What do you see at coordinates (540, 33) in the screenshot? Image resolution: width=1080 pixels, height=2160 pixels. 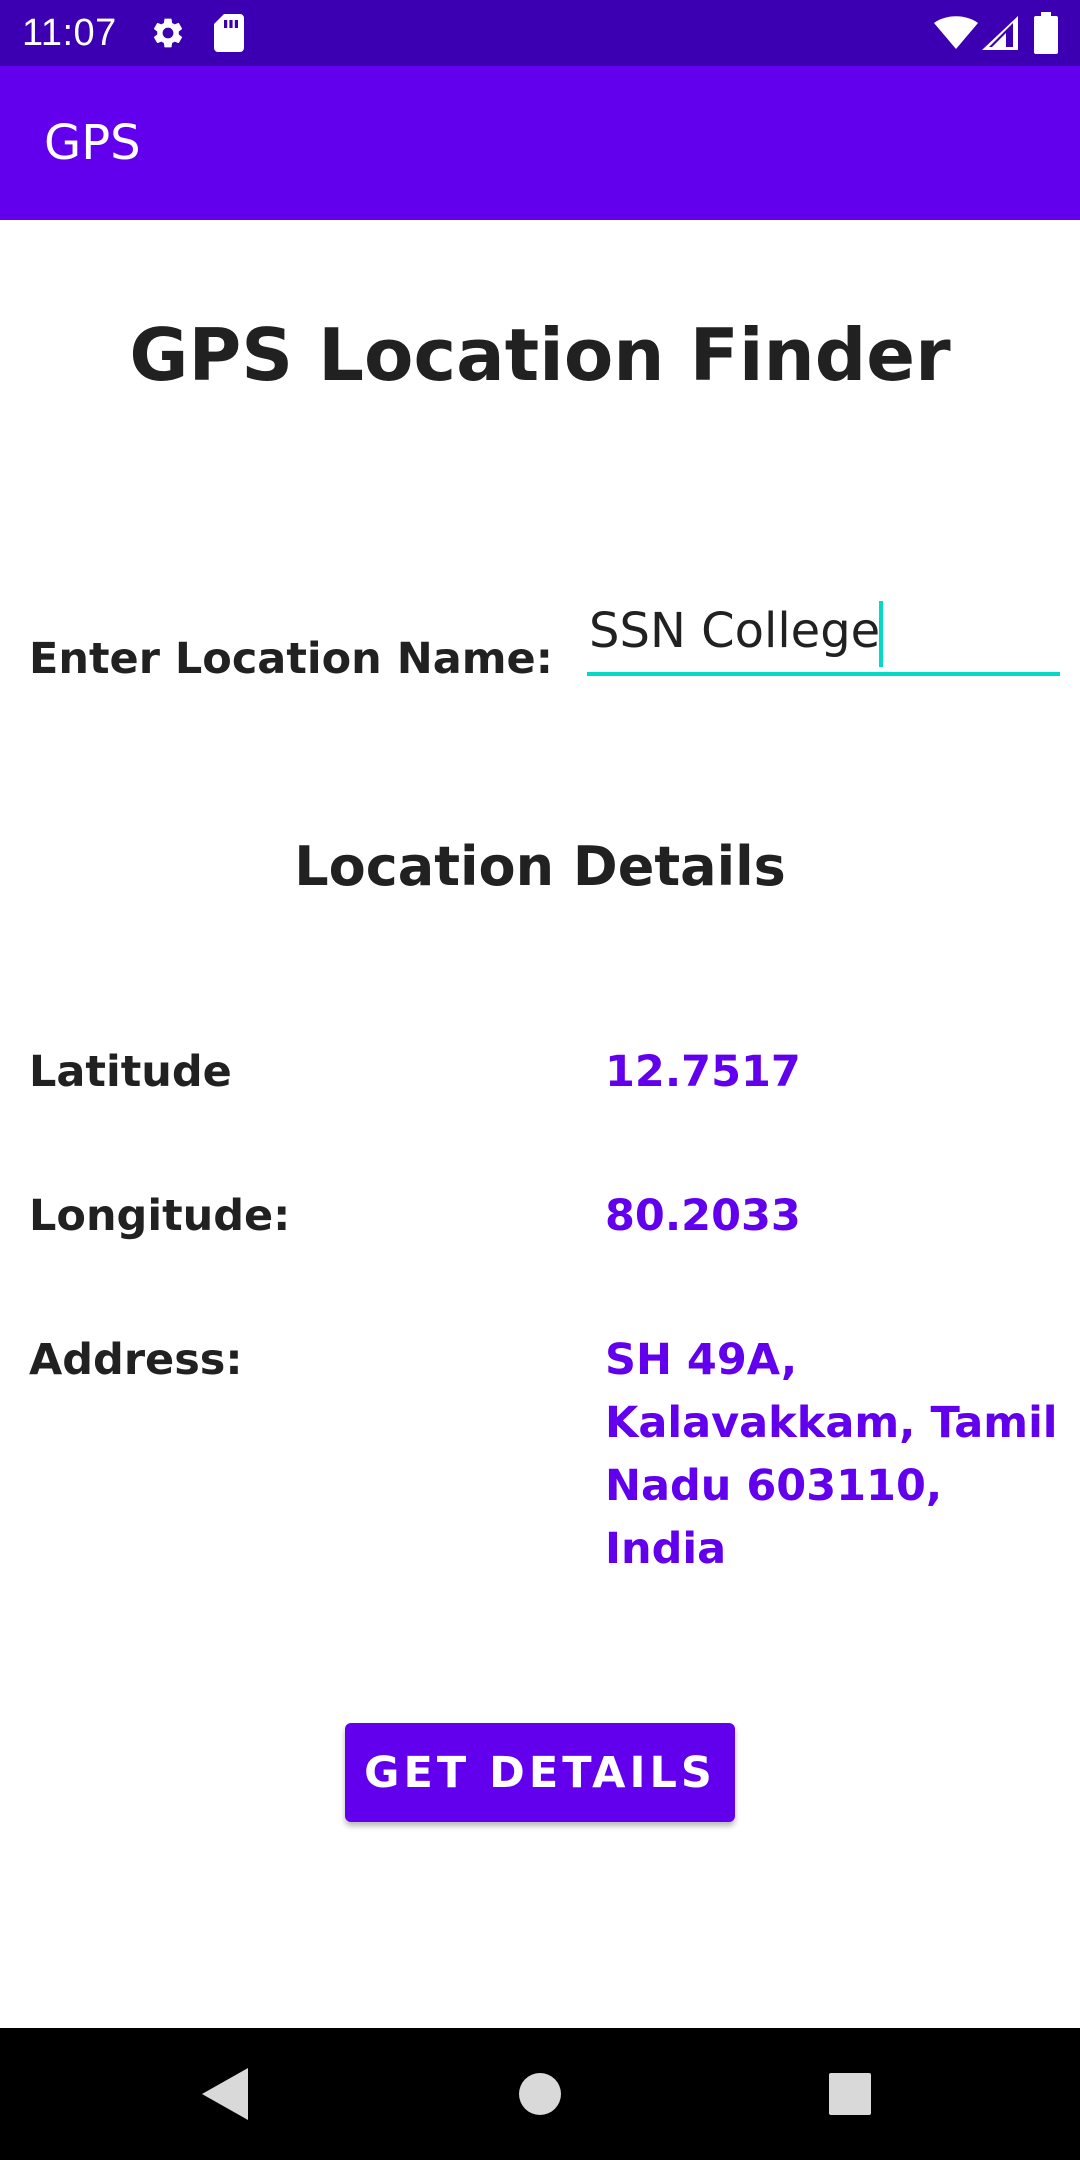 I see `status-bar: 11:07` at bounding box center [540, 33].